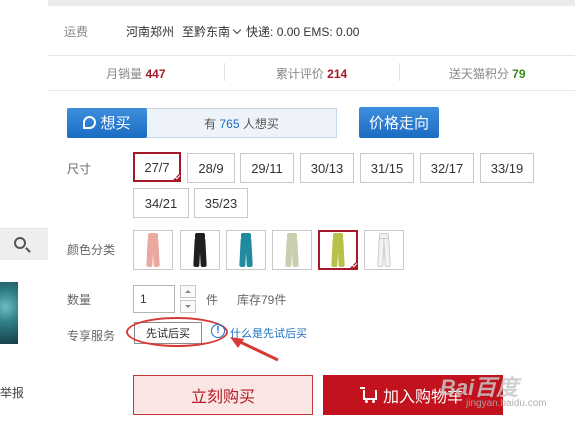 This screenshot has height=424, width=575. I want to click on stat-reviews: 累计评价 214, so click(311, 72).